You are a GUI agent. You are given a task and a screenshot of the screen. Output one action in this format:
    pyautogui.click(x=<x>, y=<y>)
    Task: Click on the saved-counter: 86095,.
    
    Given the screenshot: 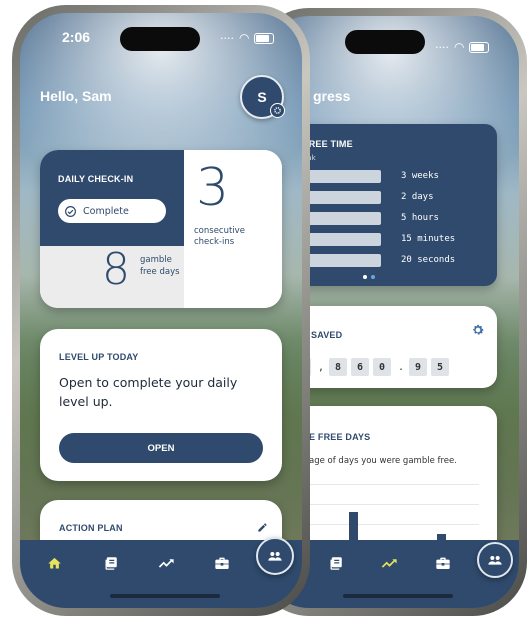 What is the action you would take?
    pyautogui.click(x=383, y=367)
    